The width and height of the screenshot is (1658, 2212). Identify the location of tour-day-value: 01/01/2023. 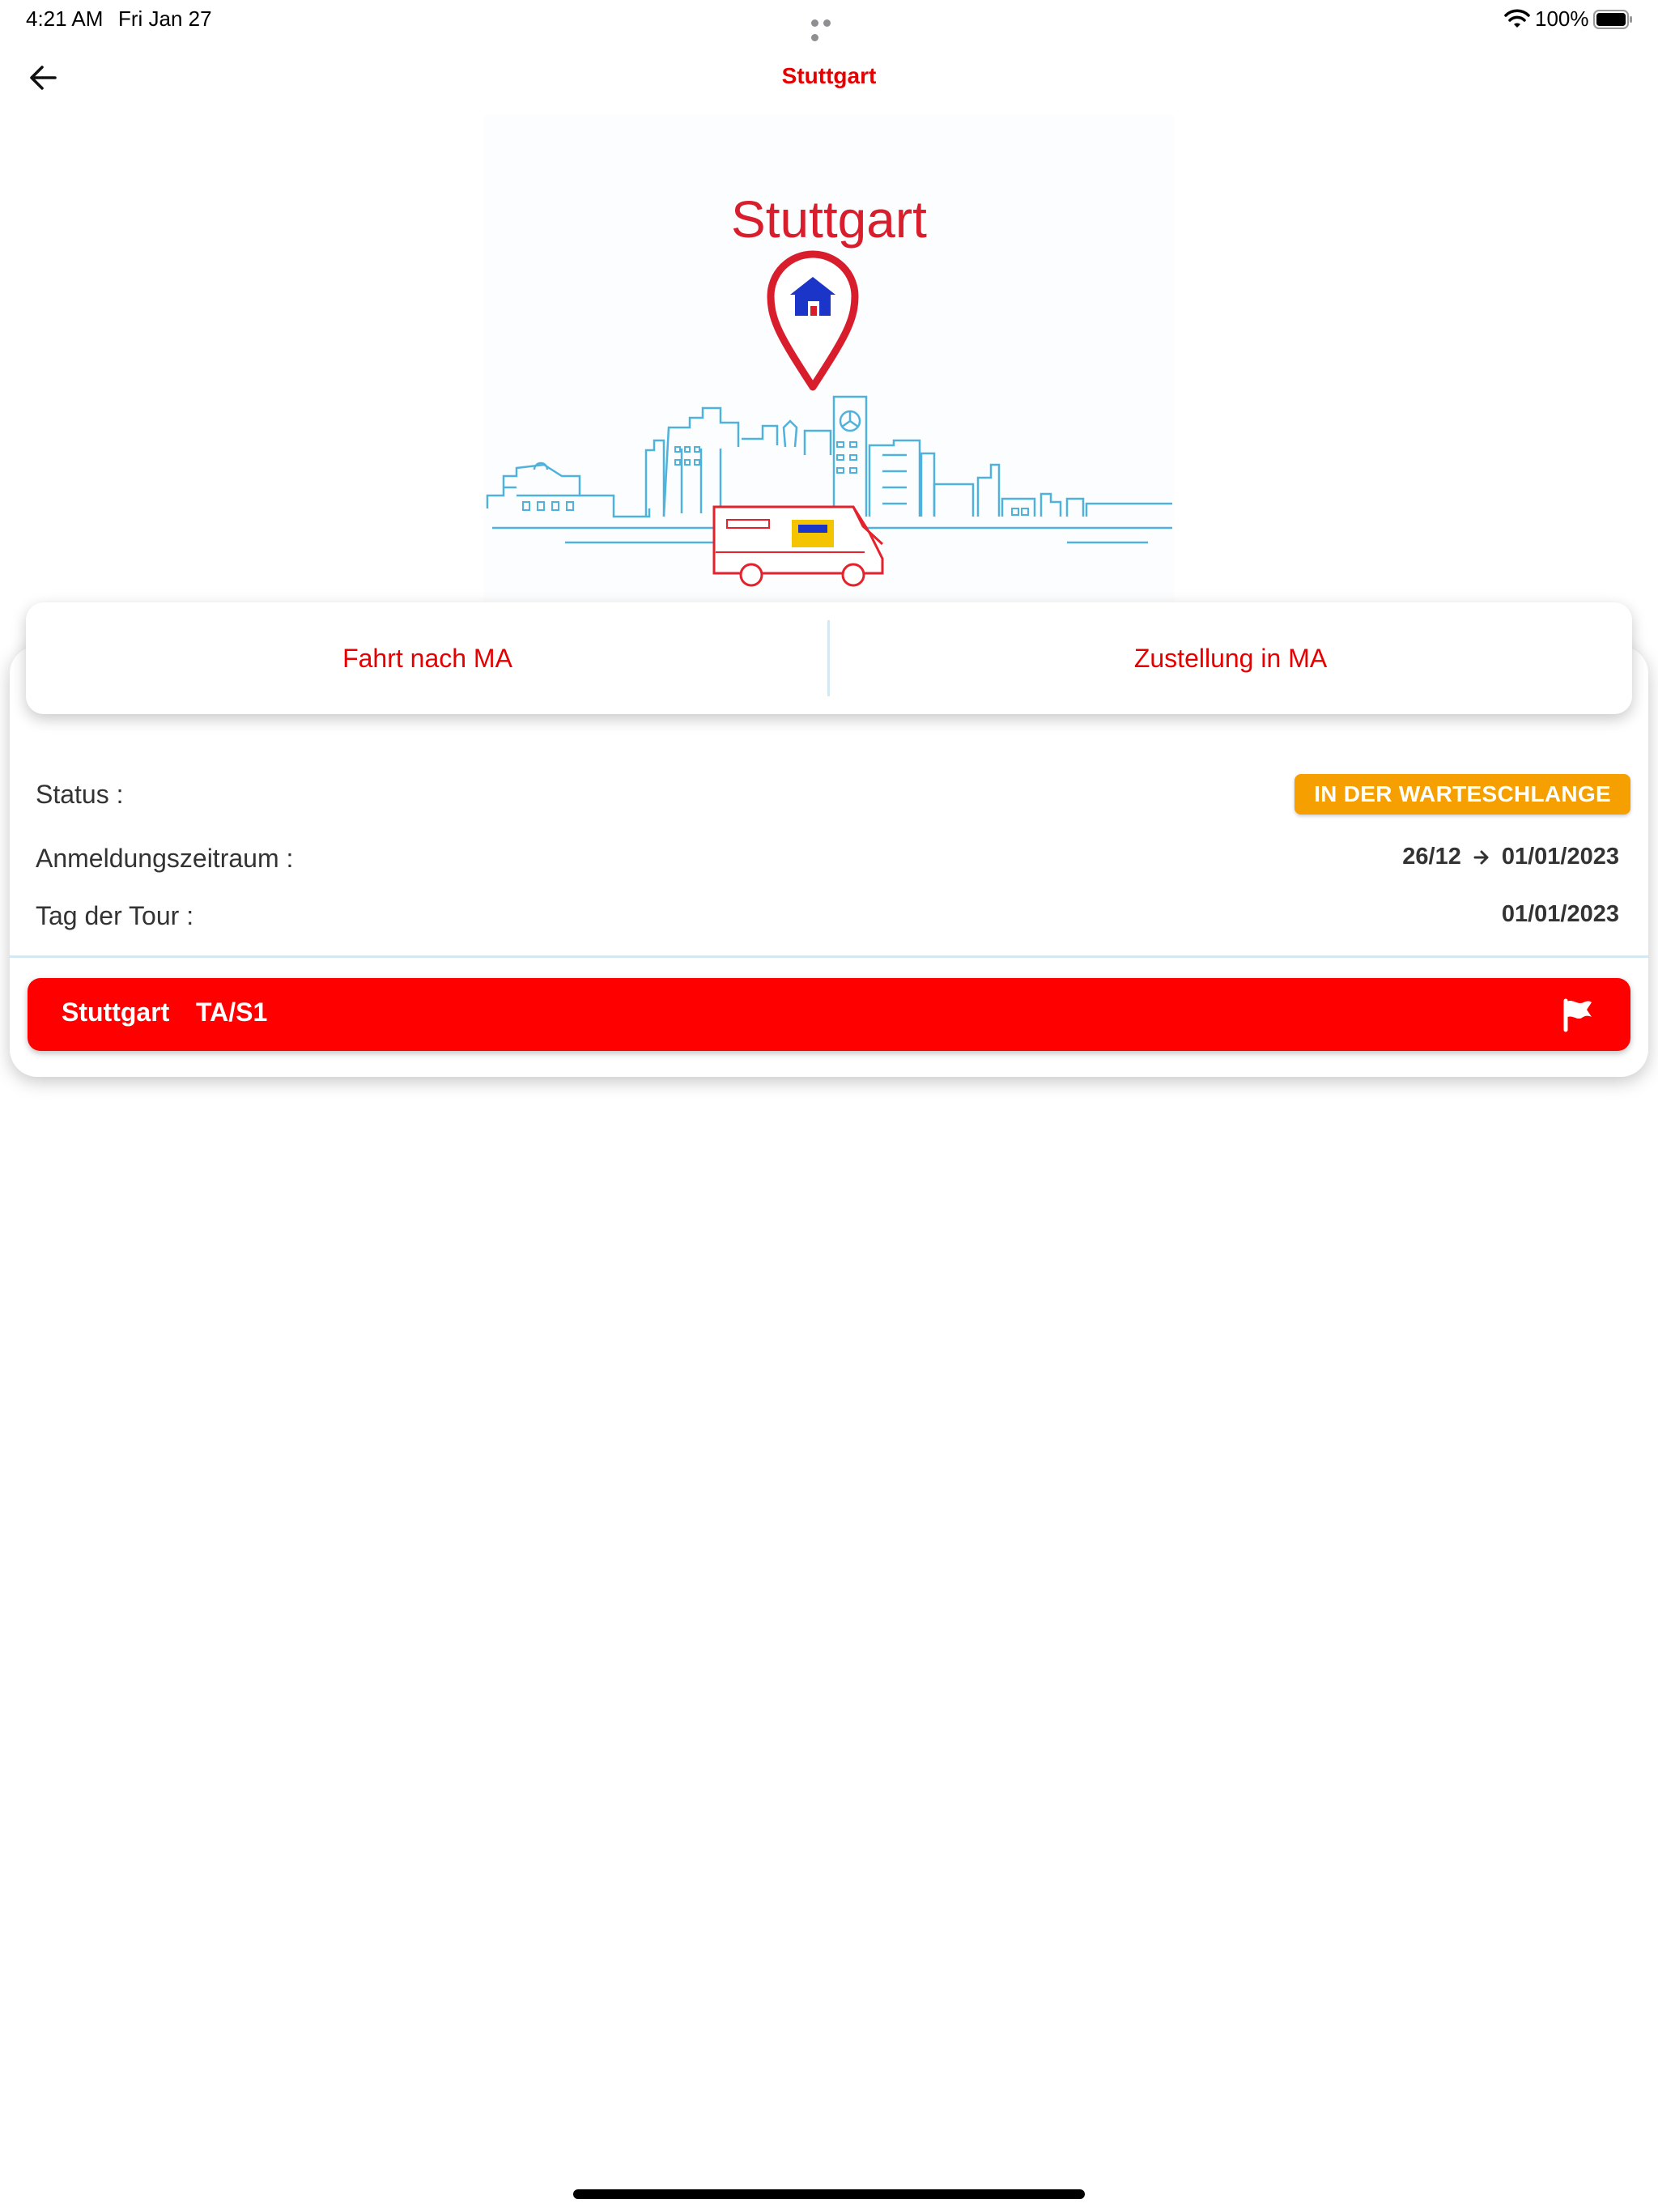
(1560, 914).